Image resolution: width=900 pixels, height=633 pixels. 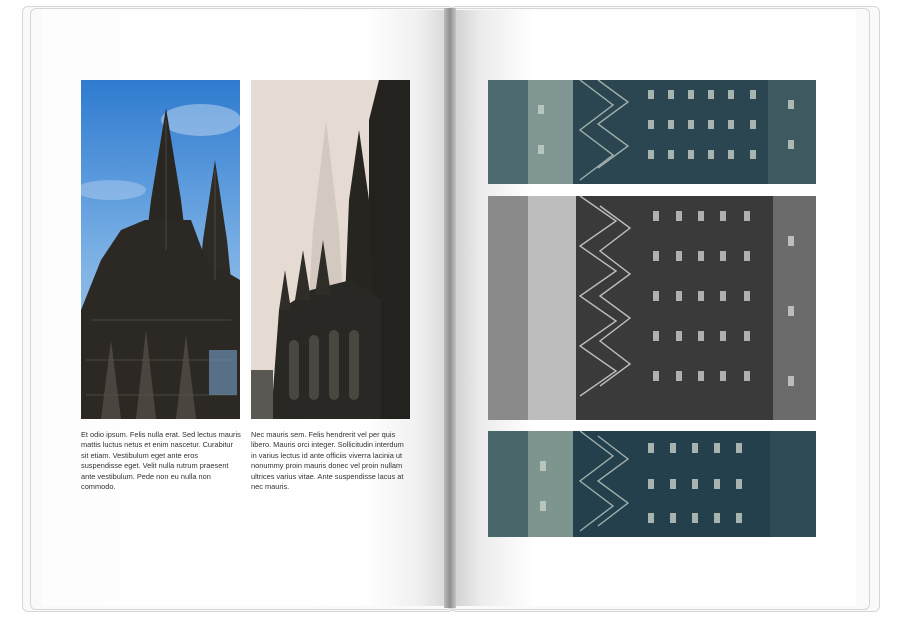 I want to click on fire-escape-photo-top, so click(x=652, y=132).